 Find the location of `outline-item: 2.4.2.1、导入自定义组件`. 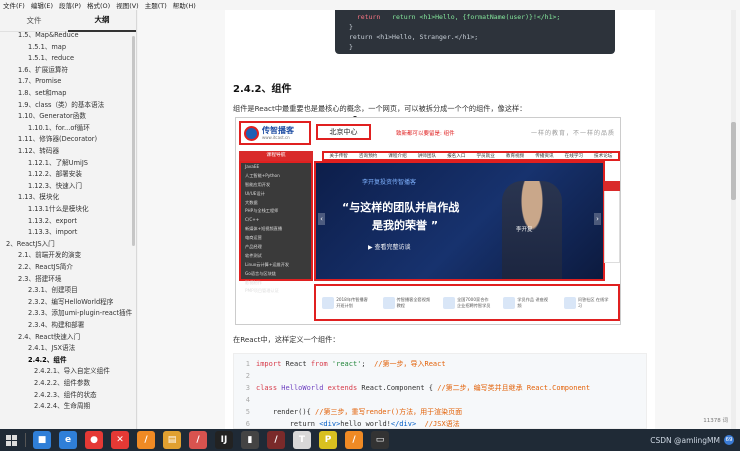

outline-item: 2.4.2.1、导入自定义组件 is located at coordinates (85, 371).